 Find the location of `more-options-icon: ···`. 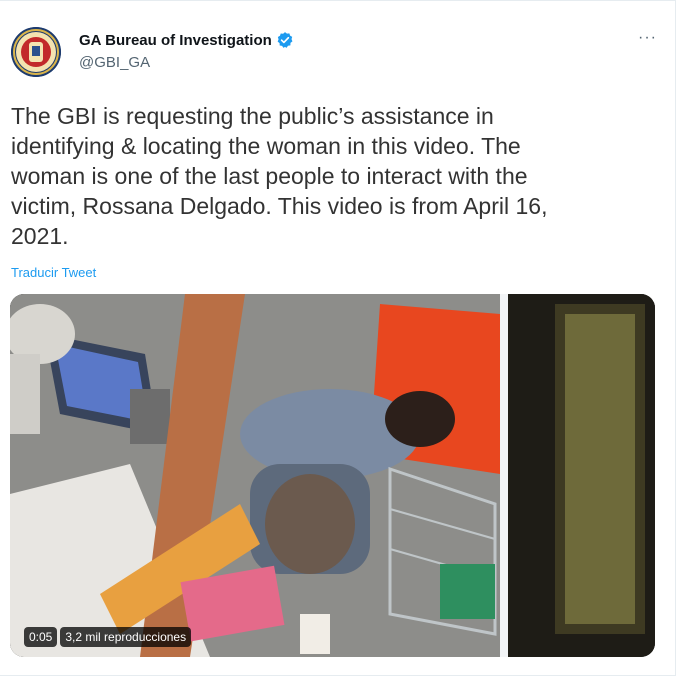

more-options-icon: ··· is located at coordinates (647, 38).